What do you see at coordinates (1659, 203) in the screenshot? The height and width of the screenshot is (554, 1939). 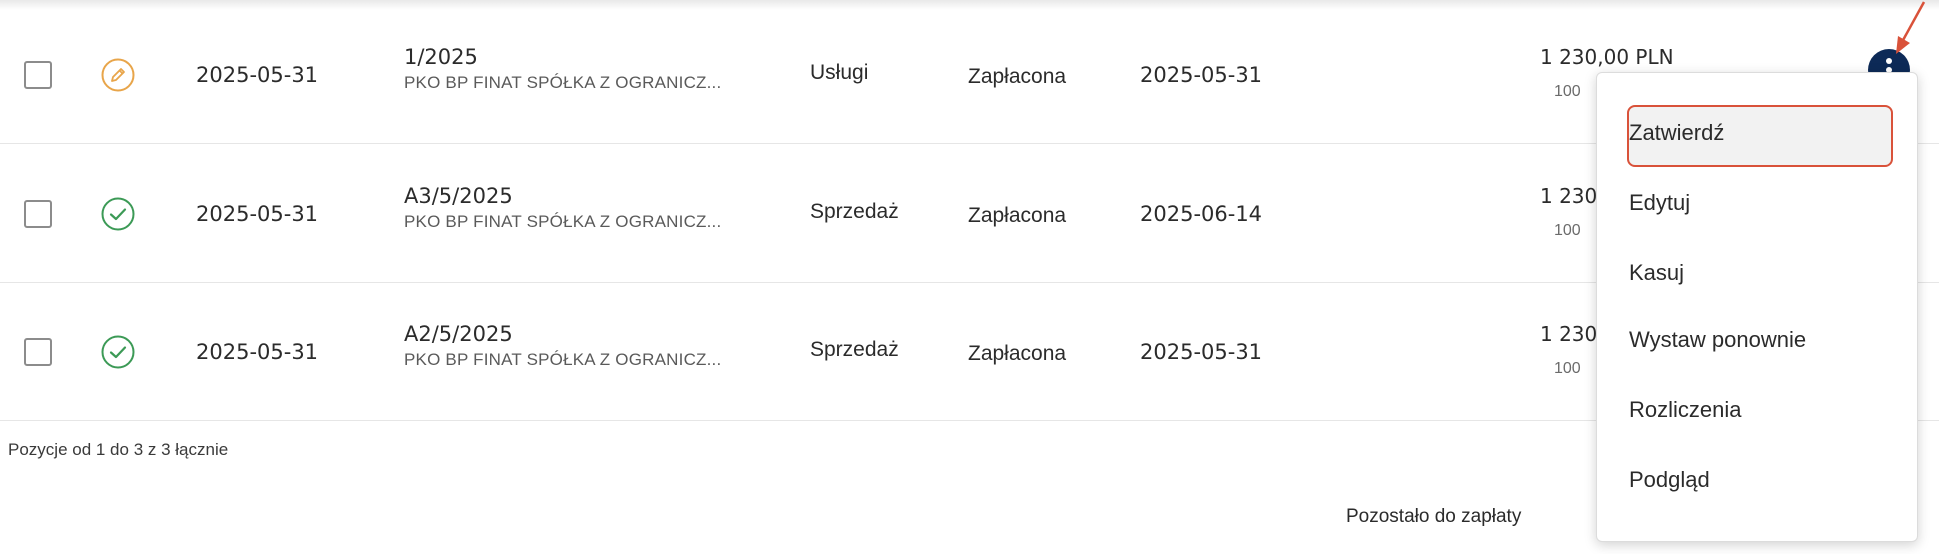 I see `menu-item-edit: Edytuj` at bounding box center [1659, 203].